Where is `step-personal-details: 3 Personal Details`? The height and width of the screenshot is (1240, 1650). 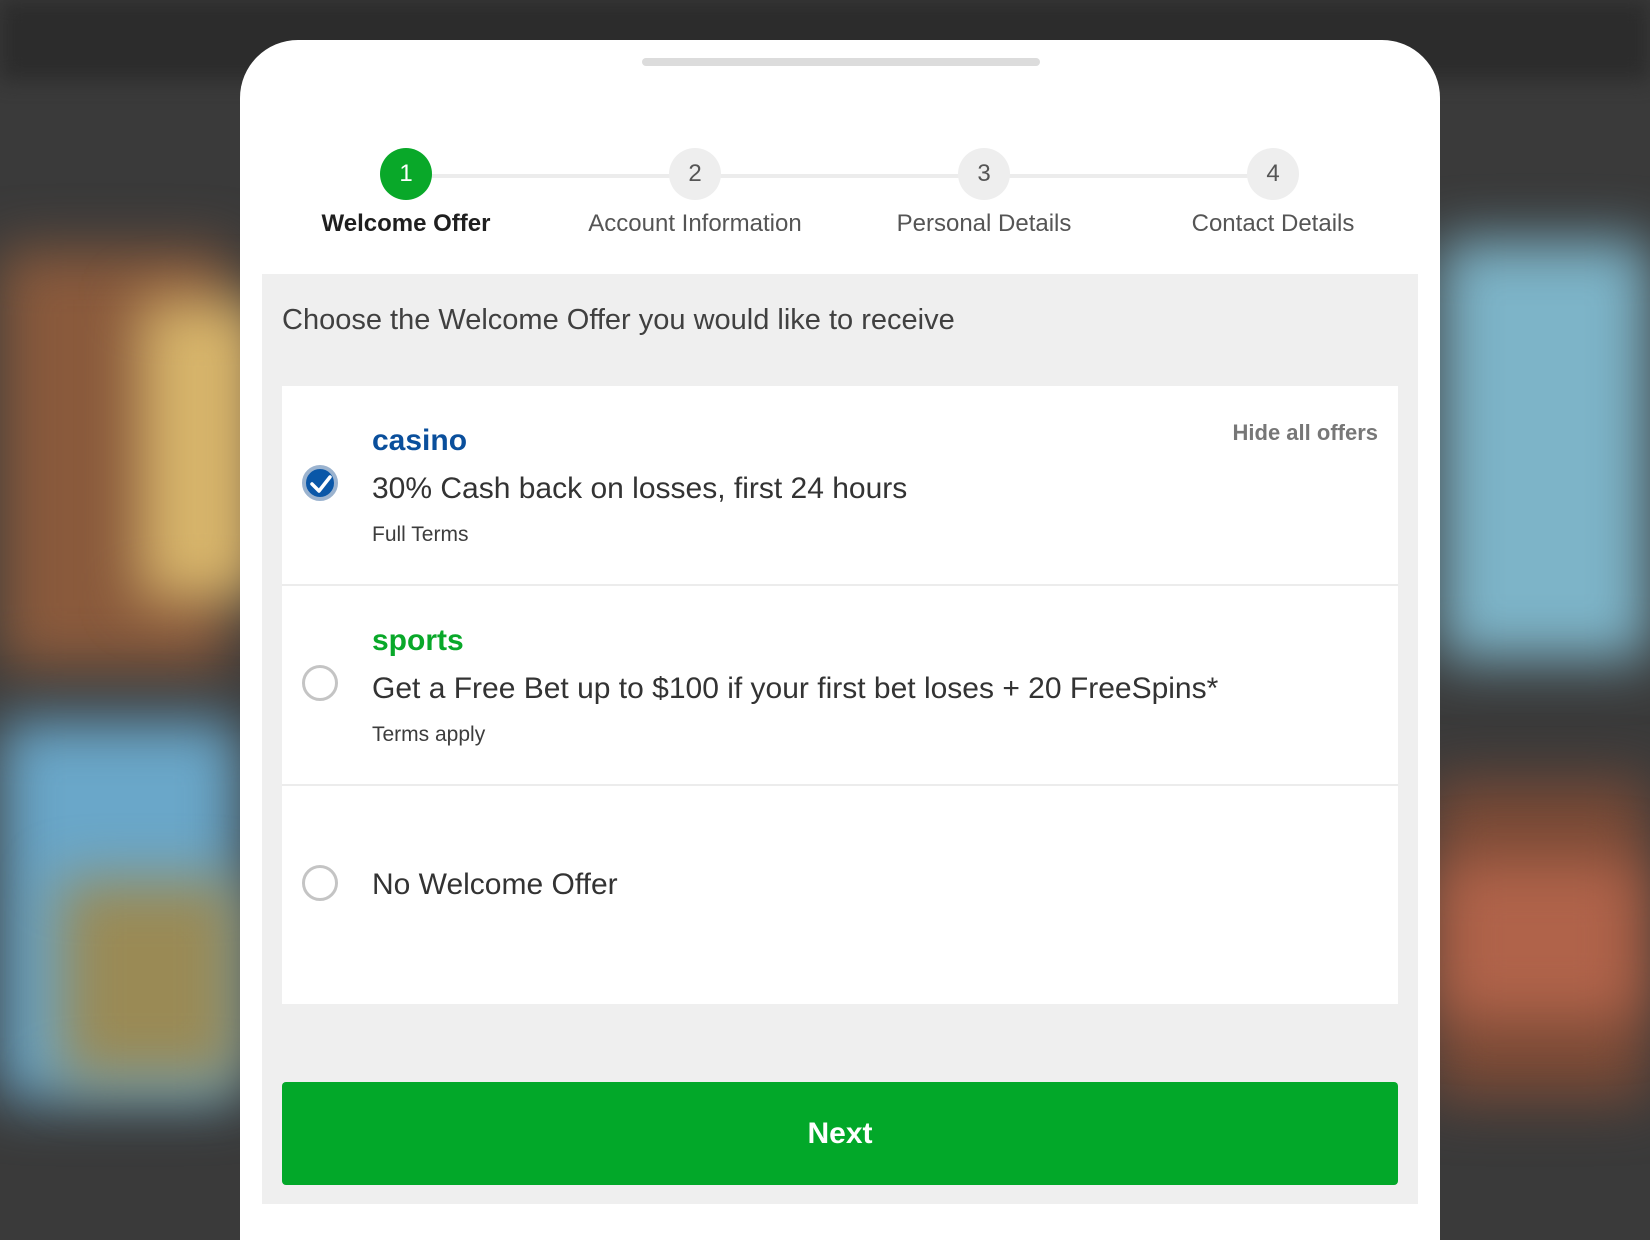
step-personal-details: 3 Personal Details is located at coordinates (984, 193).